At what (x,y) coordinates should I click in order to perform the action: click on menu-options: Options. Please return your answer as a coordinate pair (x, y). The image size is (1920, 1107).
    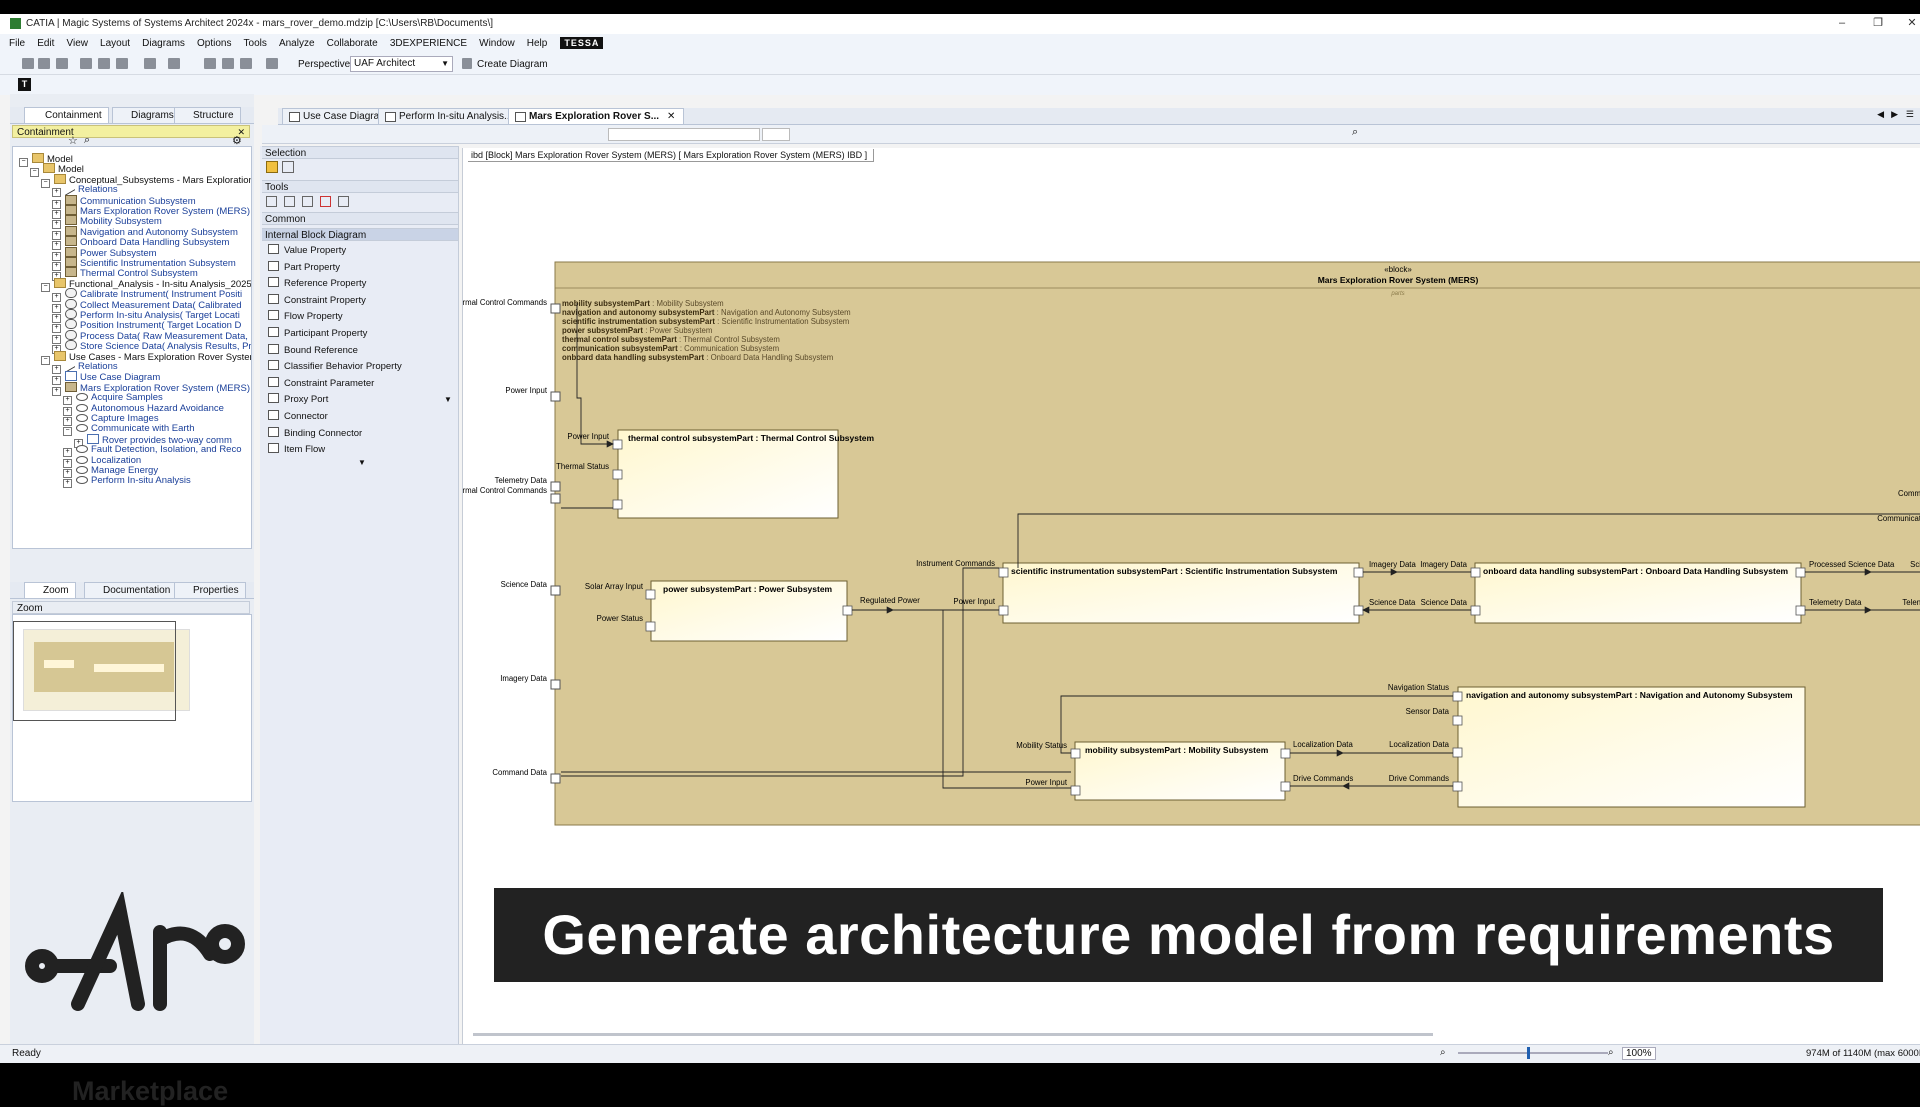
    Looking at the image, I should click on (214, 43).